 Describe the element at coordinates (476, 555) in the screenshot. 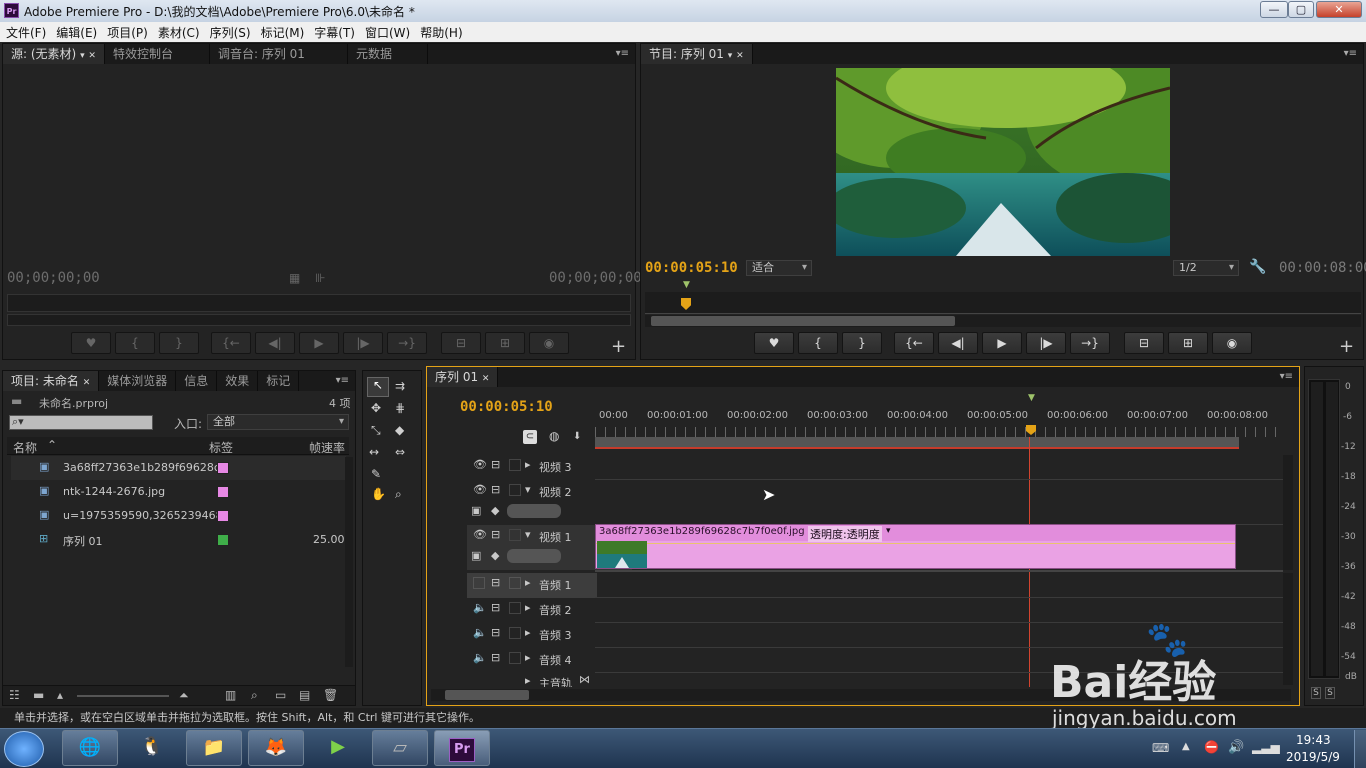

I see `display-style-icon: ▣` at that location.